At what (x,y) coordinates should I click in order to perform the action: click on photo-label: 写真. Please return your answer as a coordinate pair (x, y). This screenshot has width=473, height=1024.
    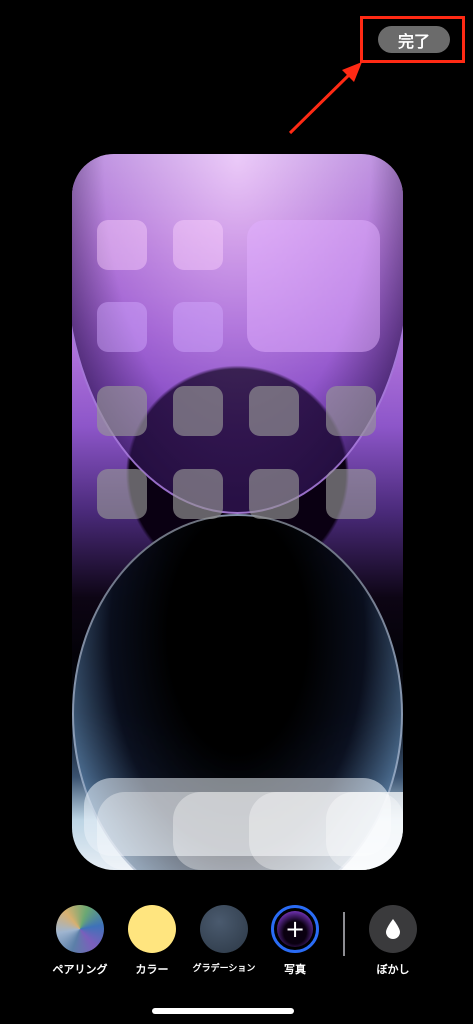
    Looking at the image, I should click on (295, 969).